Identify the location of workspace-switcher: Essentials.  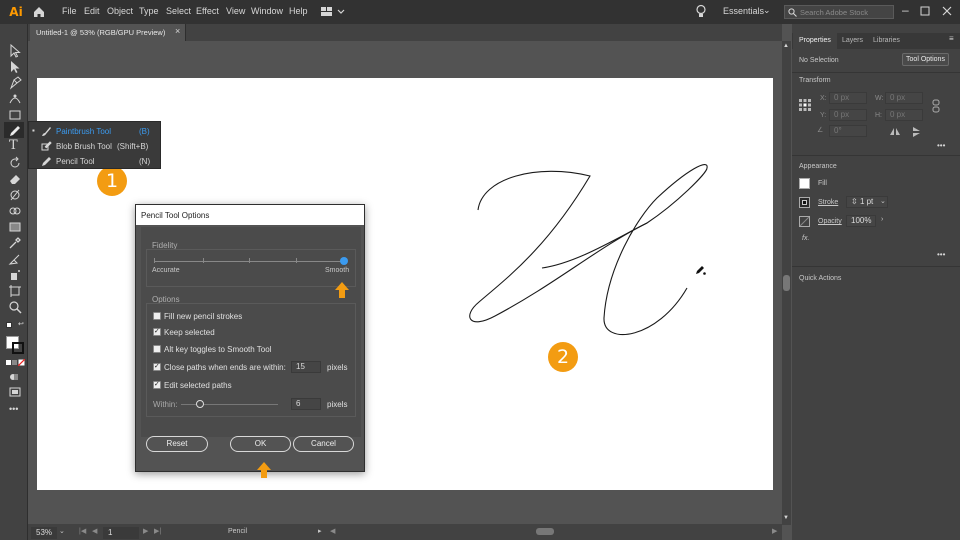
(743, 11).